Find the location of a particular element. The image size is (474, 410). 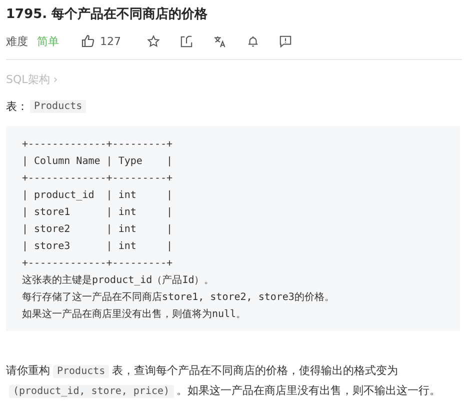

thumbs-up-icon is located at coordinates (88, 41).